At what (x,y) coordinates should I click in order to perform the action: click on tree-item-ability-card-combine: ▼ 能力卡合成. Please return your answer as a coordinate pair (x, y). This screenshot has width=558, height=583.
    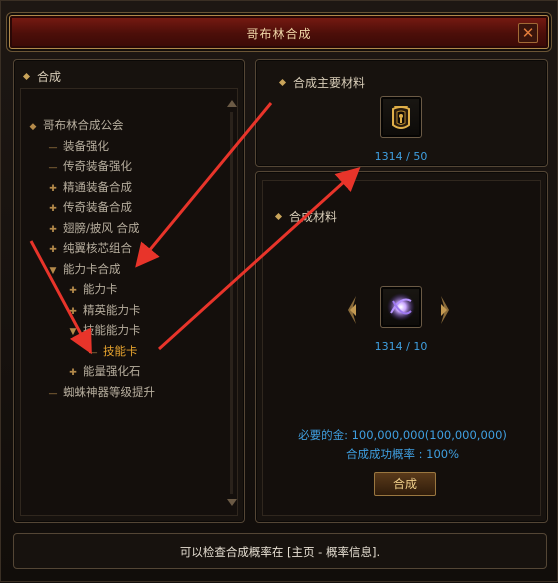
    Looking at the image, I should click on (84, 269).